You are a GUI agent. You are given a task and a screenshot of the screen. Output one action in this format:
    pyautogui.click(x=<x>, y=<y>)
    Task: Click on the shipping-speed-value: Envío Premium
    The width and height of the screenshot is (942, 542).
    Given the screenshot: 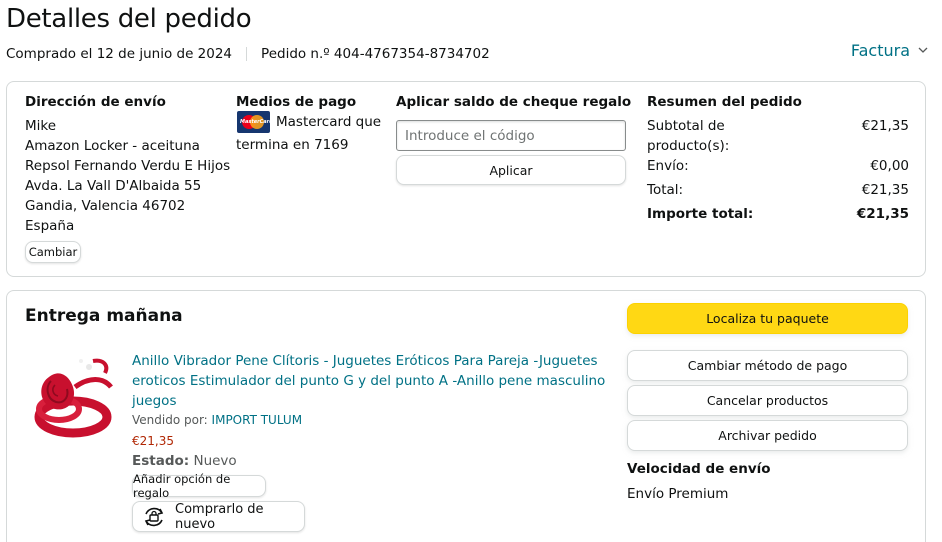 What is the action you would take?
    pyautogui.click(x=678, y=494)
    